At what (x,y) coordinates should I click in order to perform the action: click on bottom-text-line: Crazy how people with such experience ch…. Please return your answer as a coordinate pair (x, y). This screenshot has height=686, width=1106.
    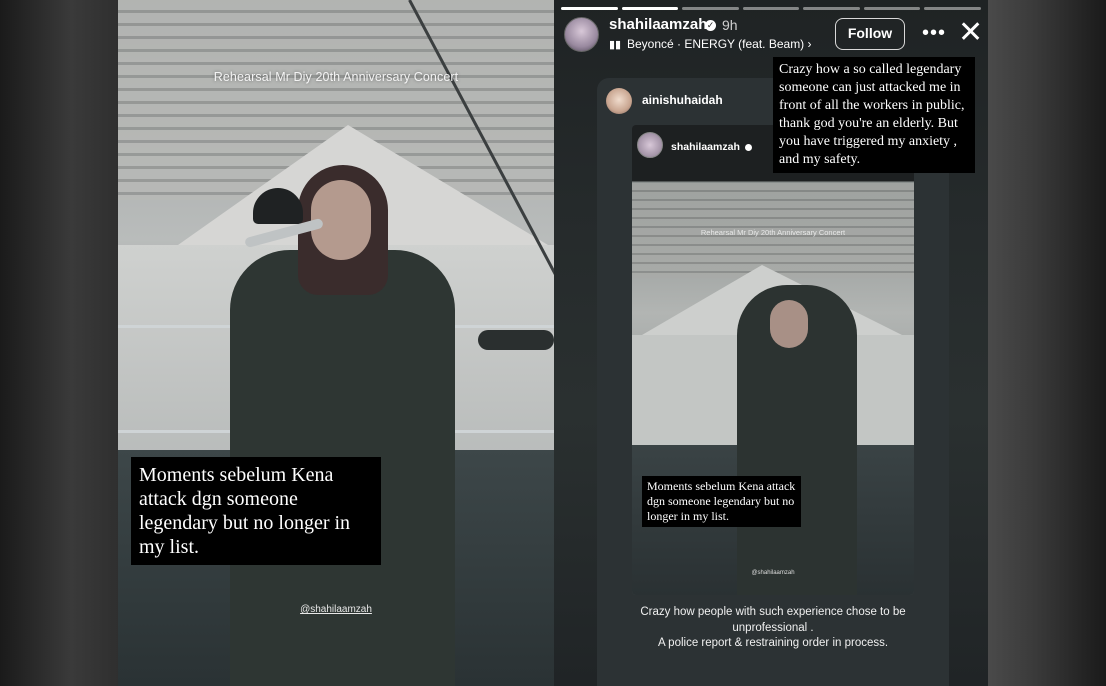
    Looking at the image, I should click on (773, 620).